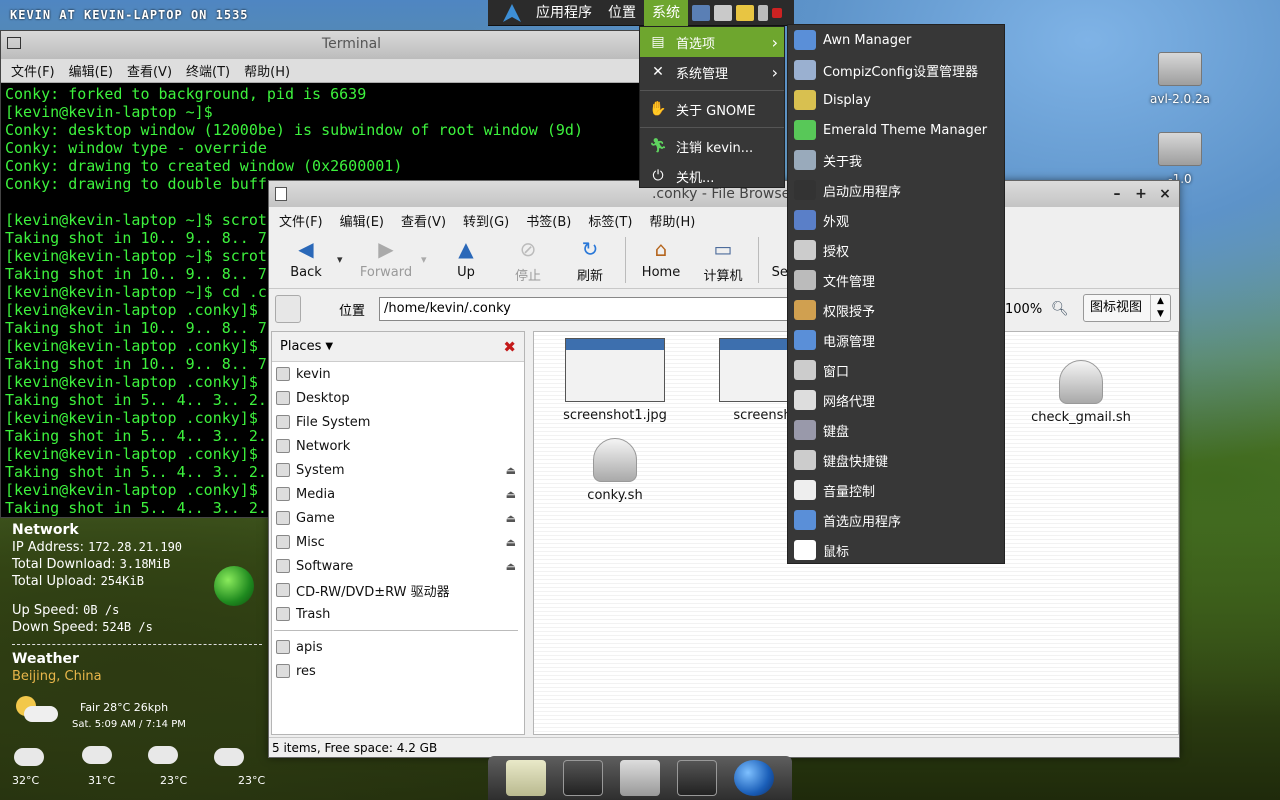 This screenshot has height=800, width=1280. What do you see at coordinates (896, 430) in the screenshot?
I see `pref-menu-item: 键盘` at bounding box center [896, 430].